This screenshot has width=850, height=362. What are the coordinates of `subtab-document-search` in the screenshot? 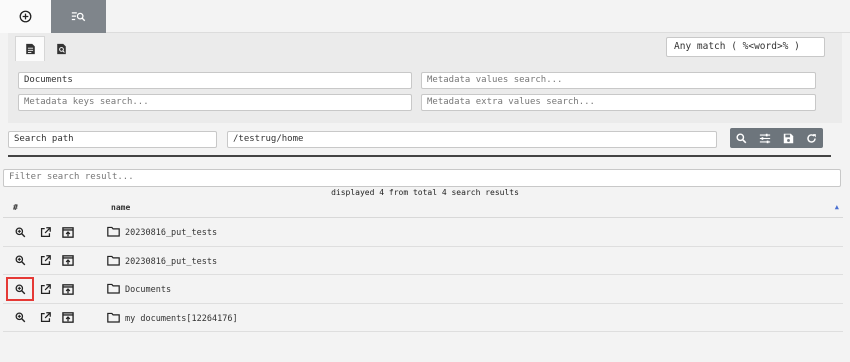 It's located at (30, 48).